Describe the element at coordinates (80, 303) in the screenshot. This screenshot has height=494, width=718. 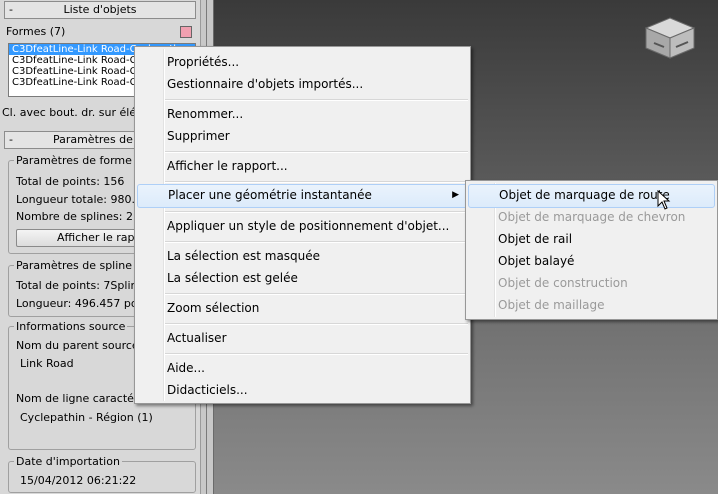
I see `spline-length: Longueur: 496.457 pou` at that location.